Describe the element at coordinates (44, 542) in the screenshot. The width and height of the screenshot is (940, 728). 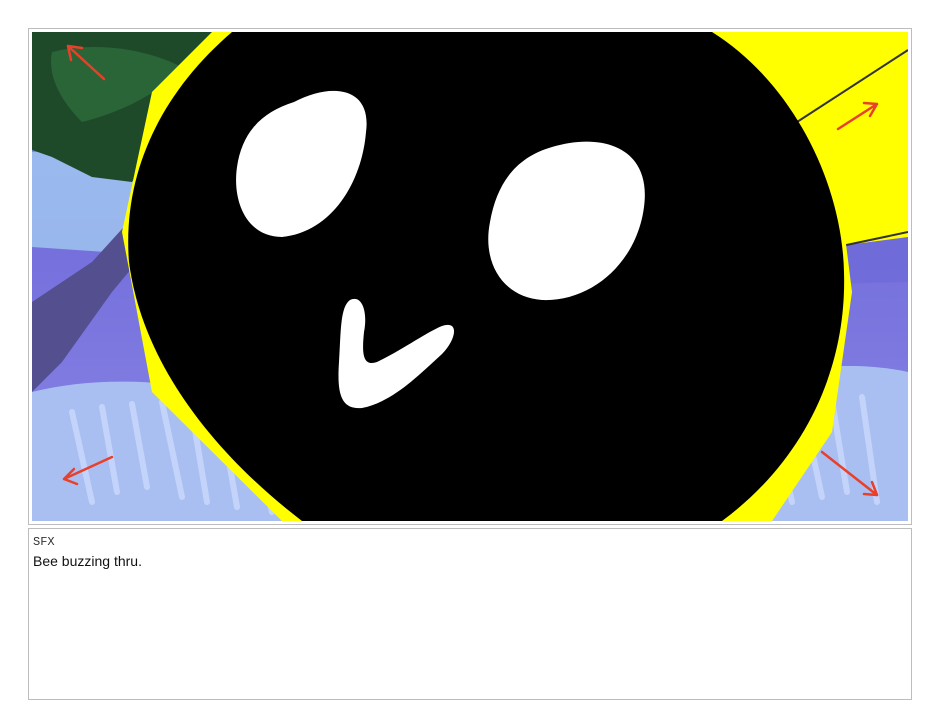
I see `notes-label: SFX` at that location.